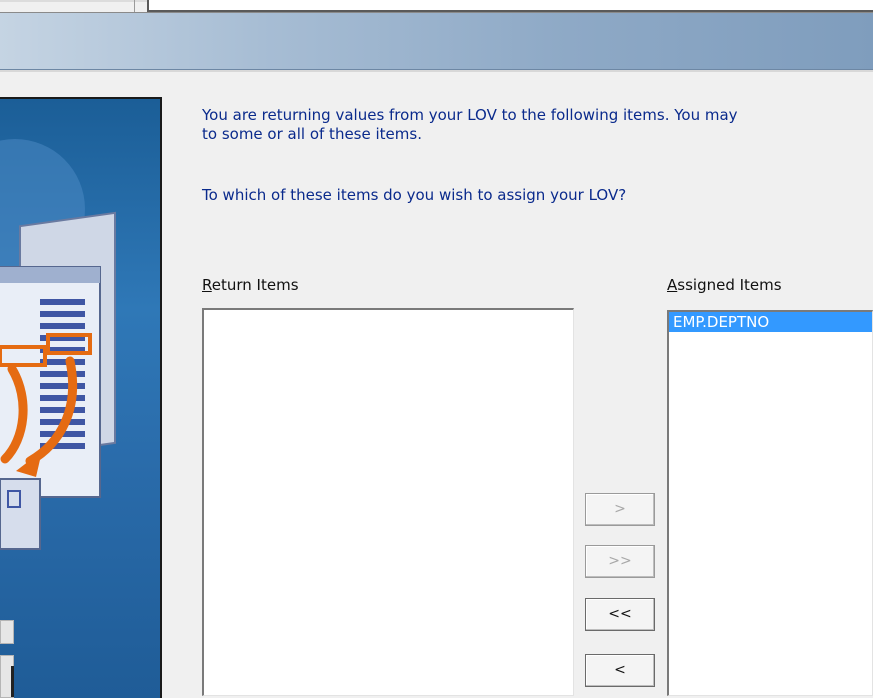 Image resolution: width=873 pixels, height=698 pixels. Describe the element at coordinates (312, 134) in the screenshot. I see `instruction-line-2: to some or all of these items.` at that location.